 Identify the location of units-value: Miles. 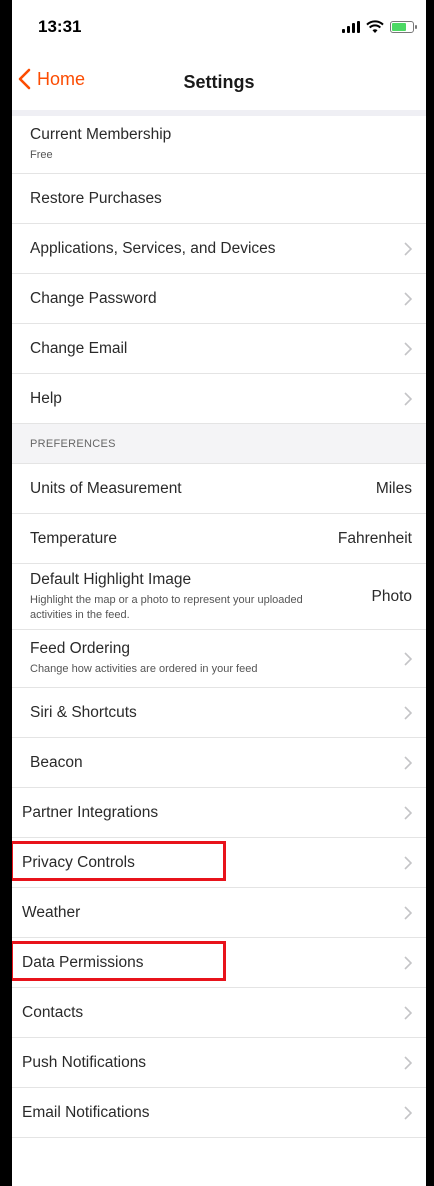
(393, 488).